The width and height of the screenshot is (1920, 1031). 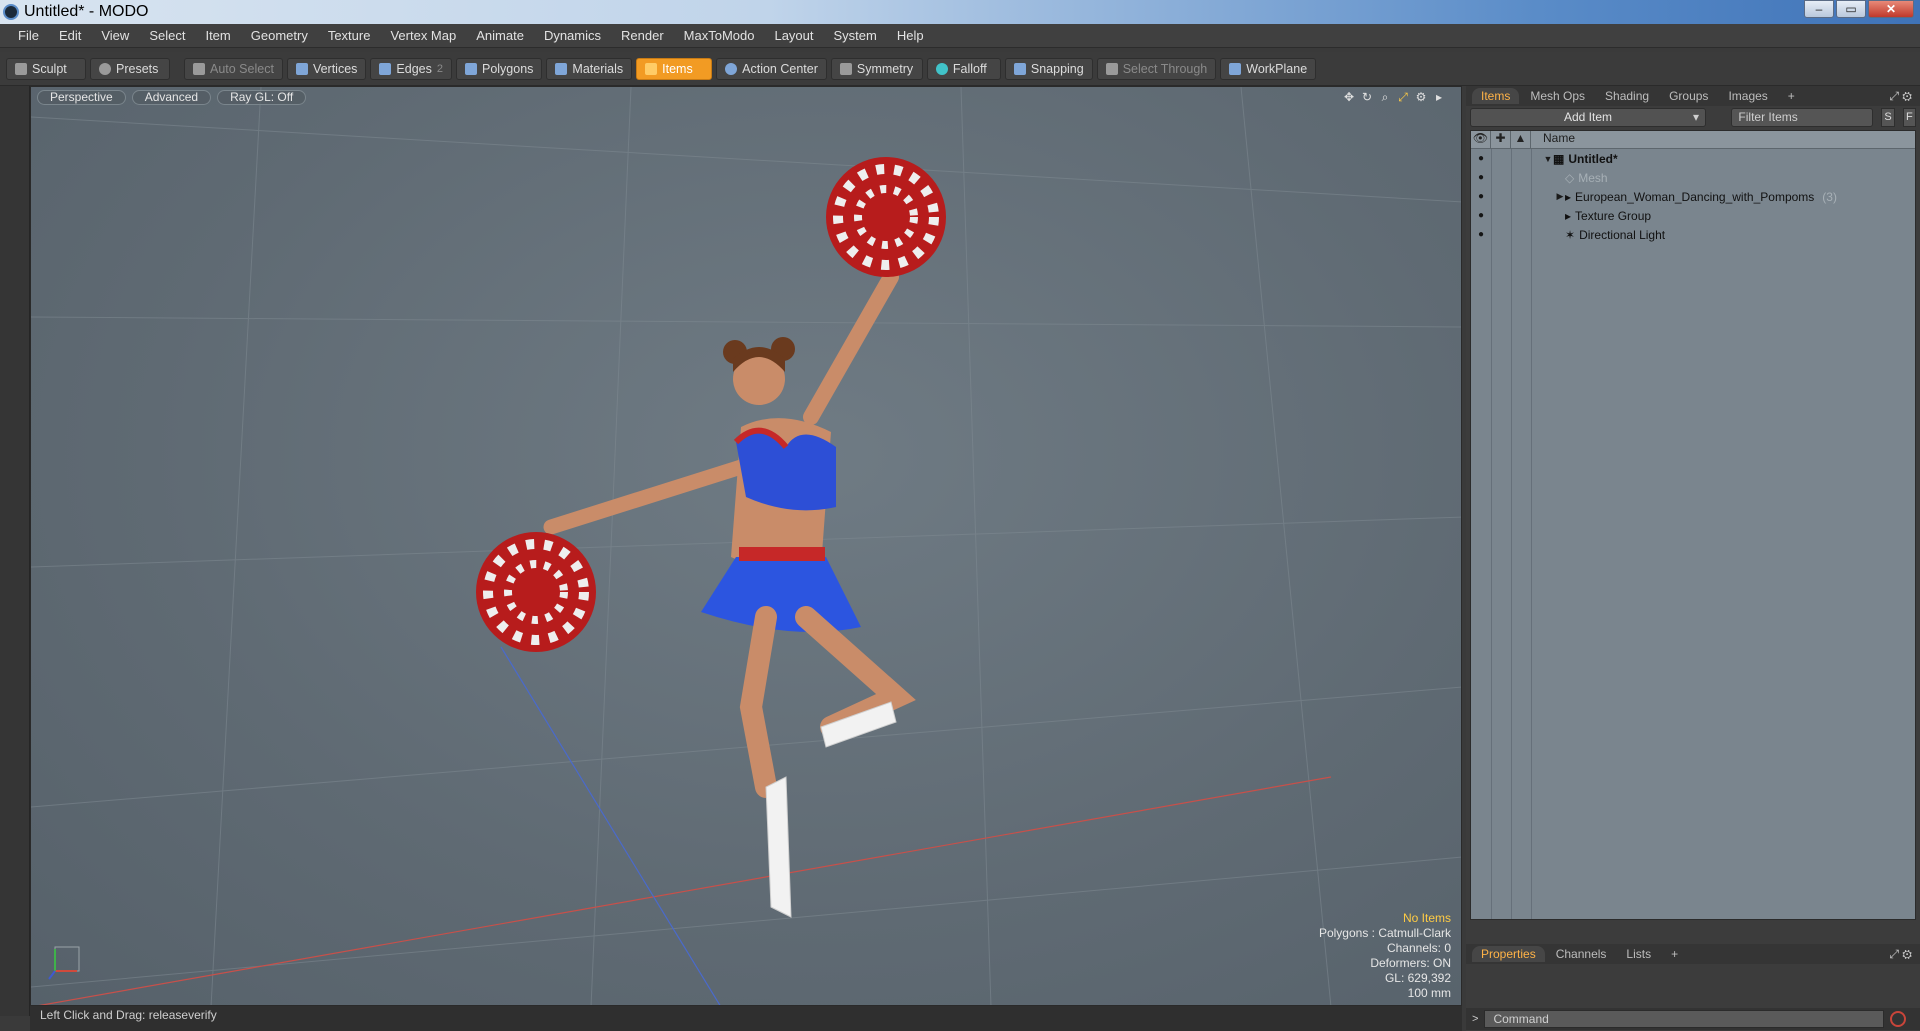 What do you see at coordinates (233, 68) in the screenshot?
I see `auto-select-button: Auto Select` at bounding box center [233, 68].